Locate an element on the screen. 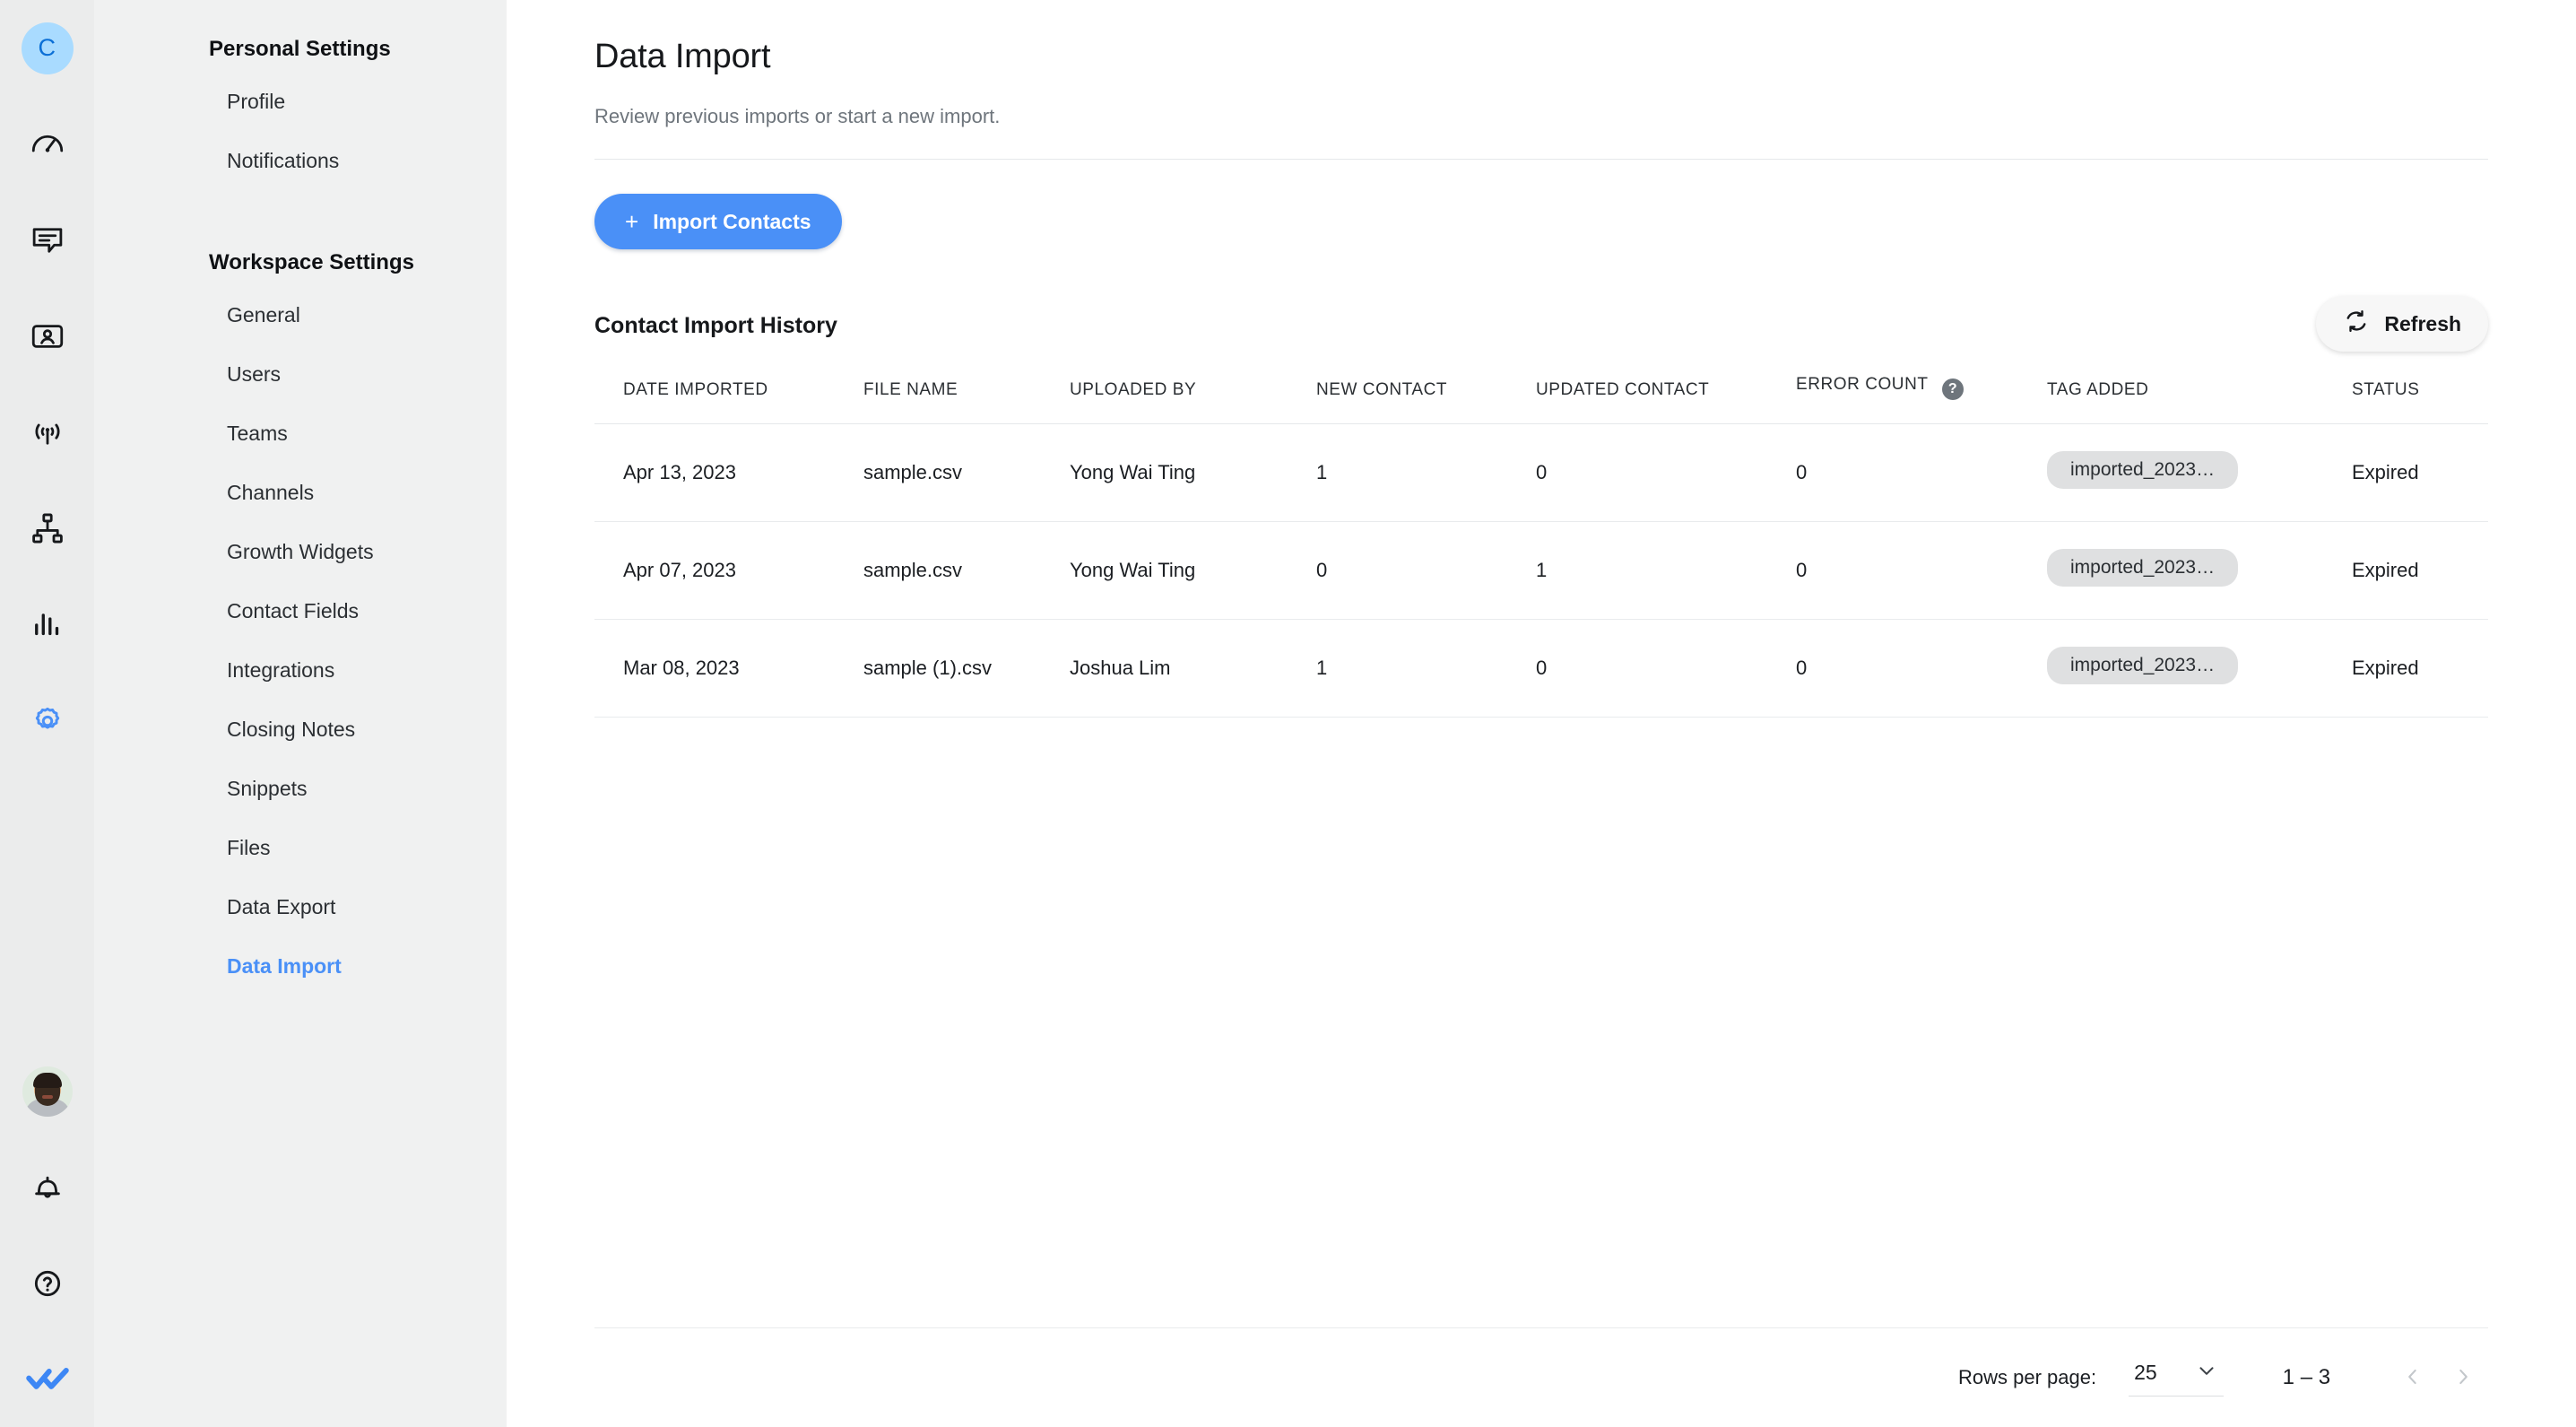 The width and height of the screenshot is (2576, 1427). help-question-icon is located at coordinates (47, 1283).